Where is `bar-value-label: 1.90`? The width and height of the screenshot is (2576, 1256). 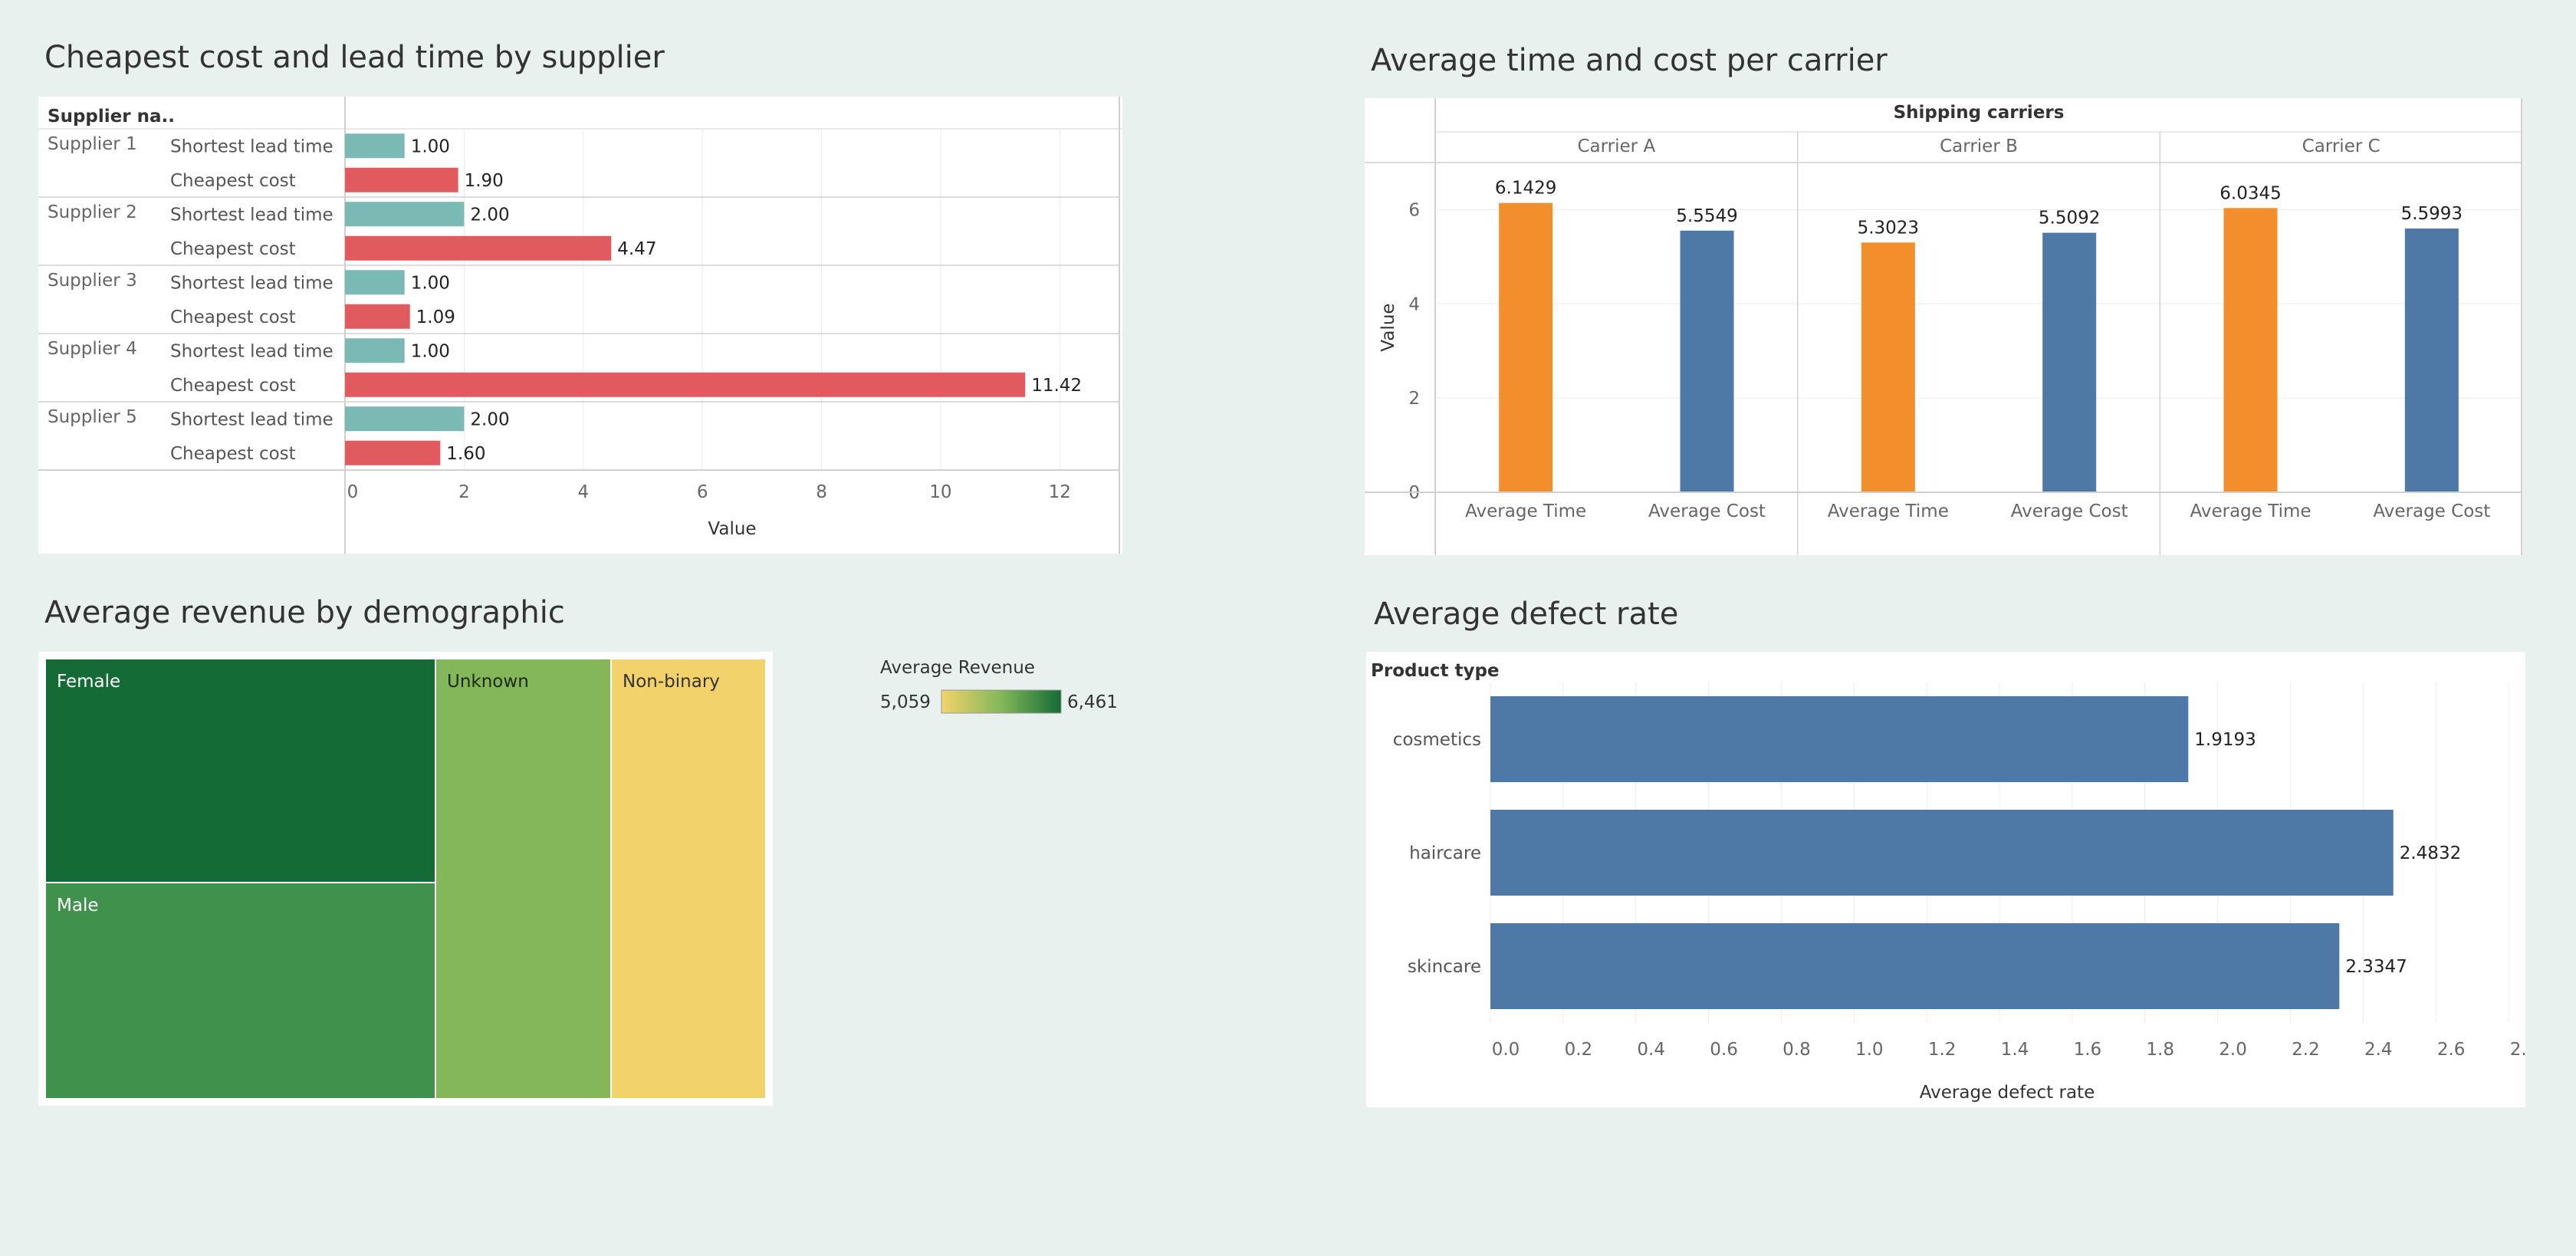 bar-value-label: 1.90 is located at coordinates (485, 181).